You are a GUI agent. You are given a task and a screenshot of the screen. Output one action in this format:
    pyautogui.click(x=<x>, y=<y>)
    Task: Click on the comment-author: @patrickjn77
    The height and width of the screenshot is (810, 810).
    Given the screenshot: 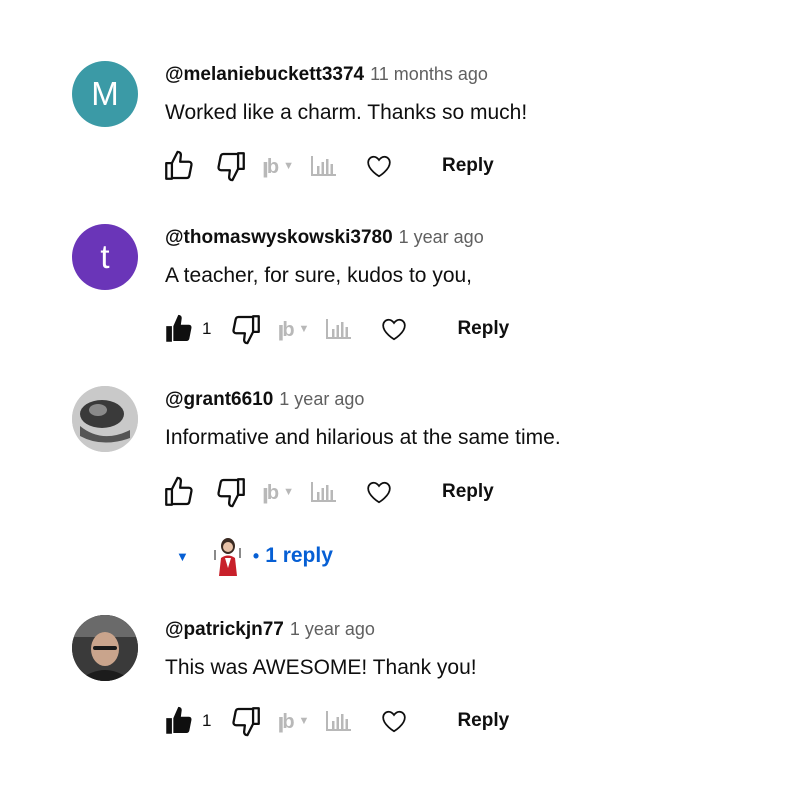 What is the action you would take?
    pyautogui.click(x=224, y=629)
    